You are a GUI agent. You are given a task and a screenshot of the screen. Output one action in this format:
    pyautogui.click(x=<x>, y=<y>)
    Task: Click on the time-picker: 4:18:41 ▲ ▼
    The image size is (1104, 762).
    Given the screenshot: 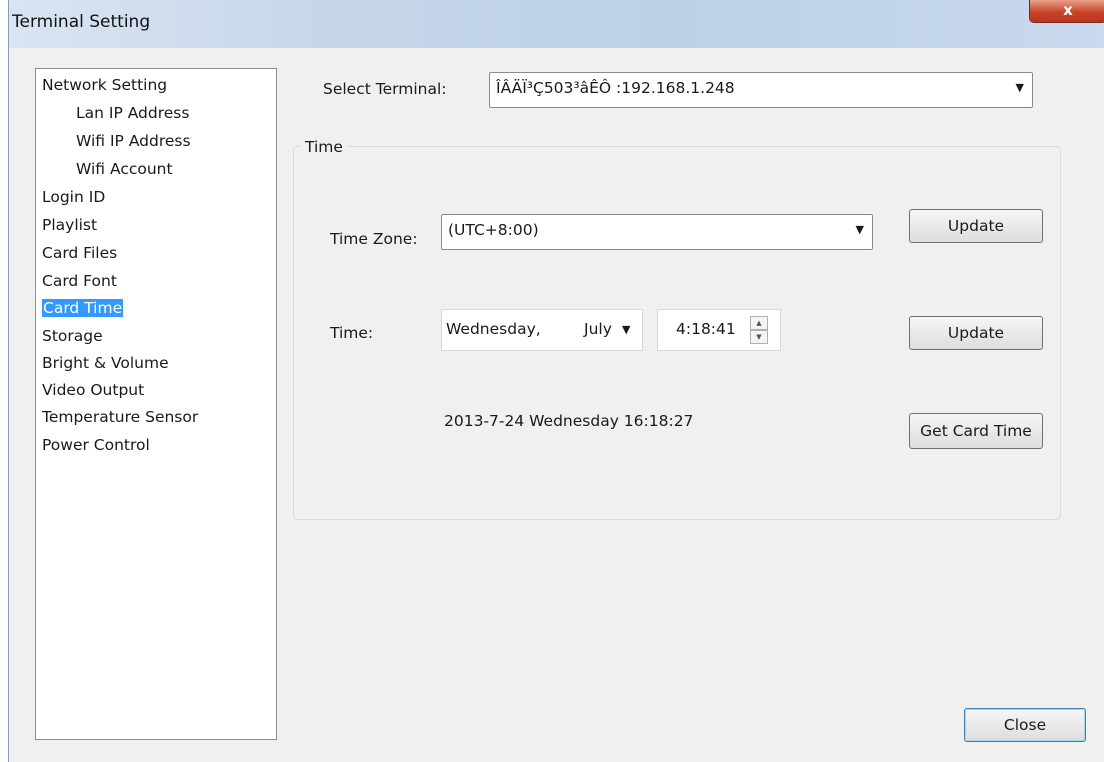 What is the action you would take?
    pyautogui.click(x=719, y=330)
    